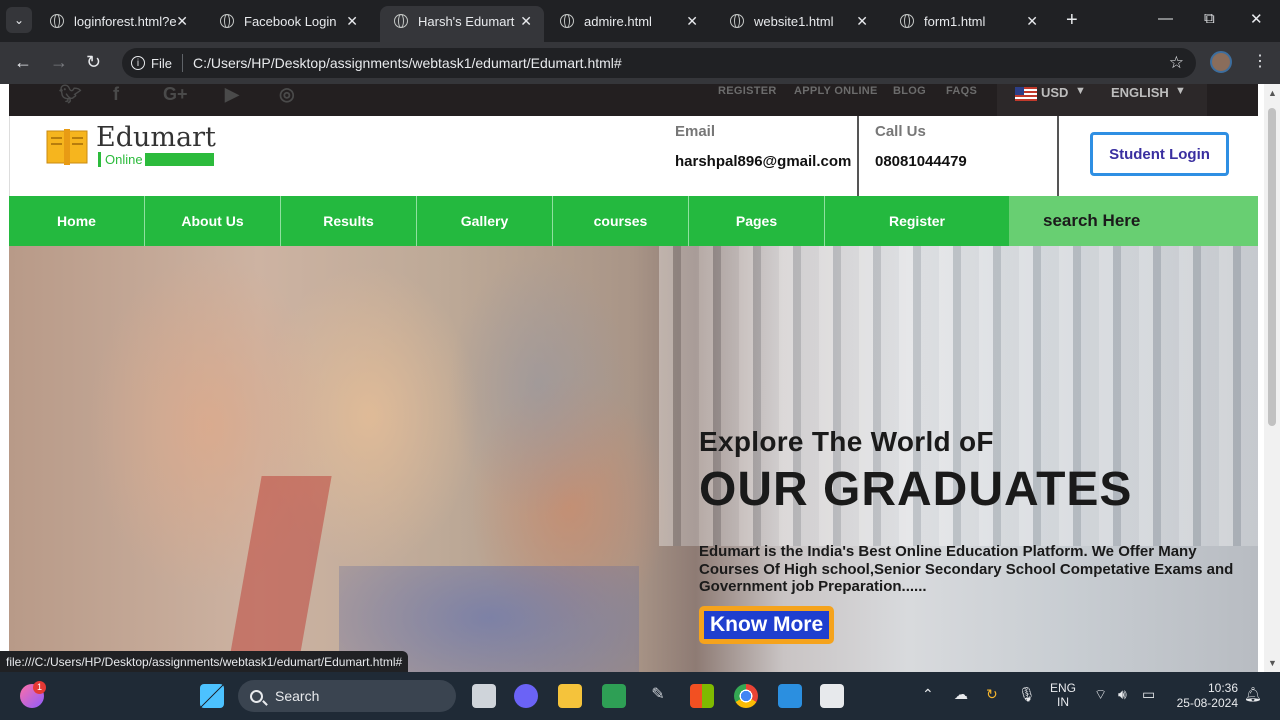 This screenshot has height=720, width=1280. Describe the element at coordinates (161, 63) in the screenshot. I see `address-scheme: File` at that location.